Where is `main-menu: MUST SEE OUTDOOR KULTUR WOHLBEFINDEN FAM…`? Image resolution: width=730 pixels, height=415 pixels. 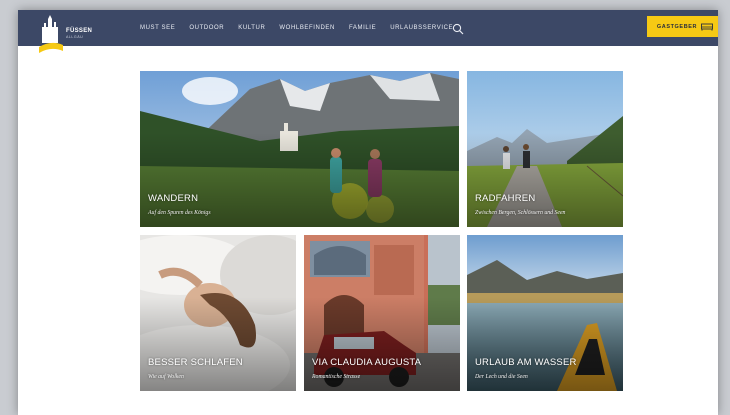 main-menu: MUST SEE OUTDOOR KULTUR WOHLBEFINDEN FAM… is located at coordinates (303, 28).